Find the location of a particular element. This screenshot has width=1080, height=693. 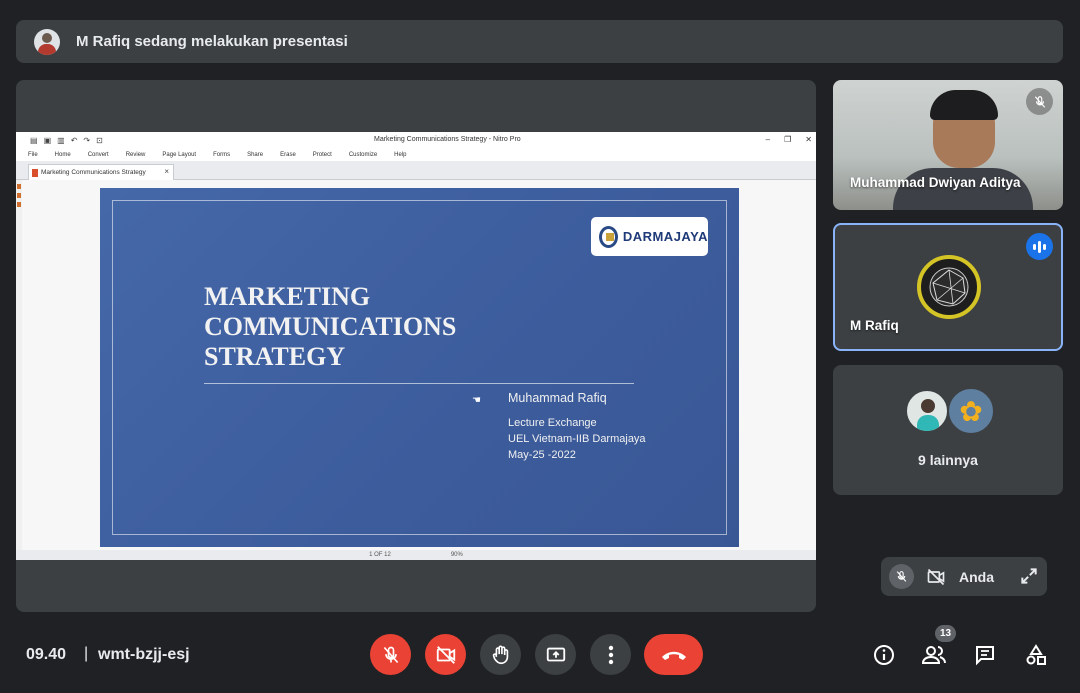

slide-title: MARKETING COMMUNICATIONS STRATEGY is located at coordinates (330, 326).